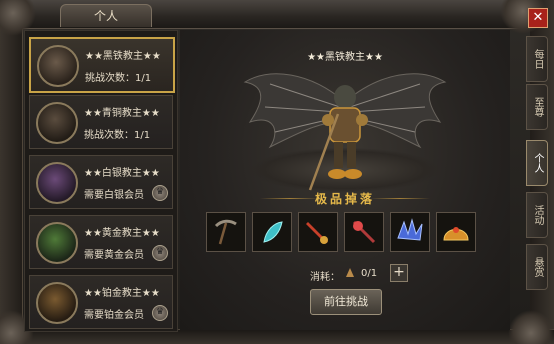 Image resolution: width=554 pixels, height=344 pixels. What do you see at coordinates (101, 302) in the screenshot?
I see `boss-list-item: ★★铂金教主★★ 需要铂金会员 ♛` at bounding box center [101, 302].